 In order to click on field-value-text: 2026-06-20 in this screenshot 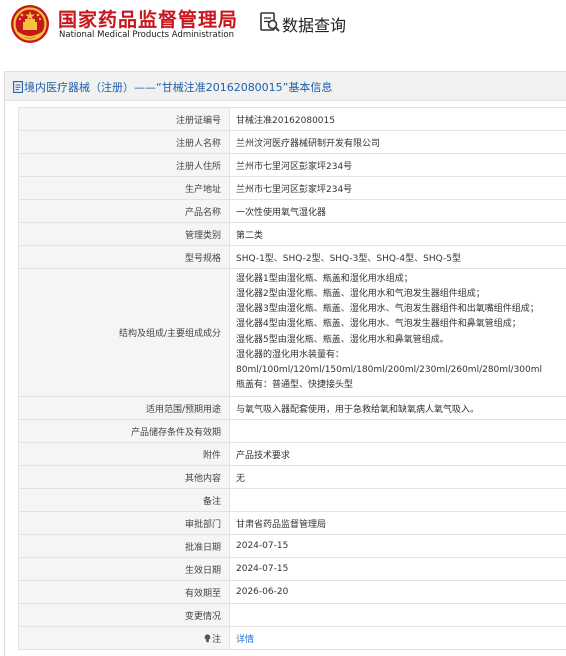, I will do `click(262, 592)`.